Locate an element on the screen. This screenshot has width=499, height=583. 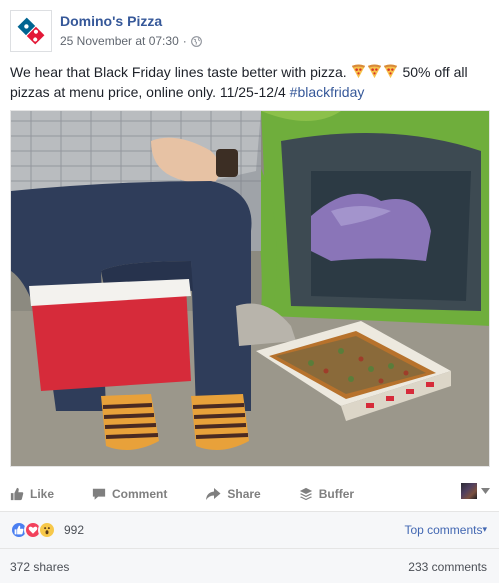
top-comments-label: Top comments is located at coordinates (443, 530).